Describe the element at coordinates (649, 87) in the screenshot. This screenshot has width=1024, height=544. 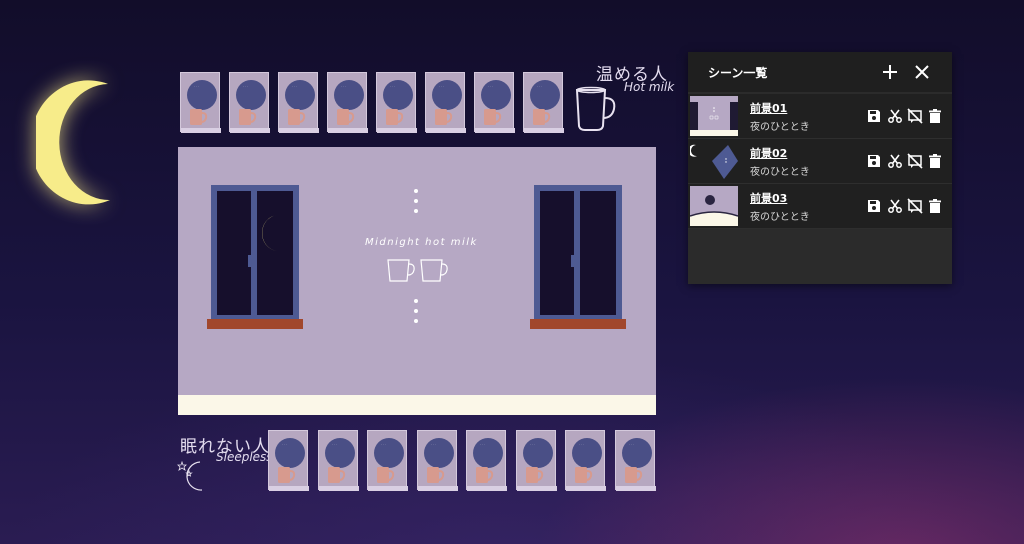
I see `top-row-subtitle: Hot milk` at that location.